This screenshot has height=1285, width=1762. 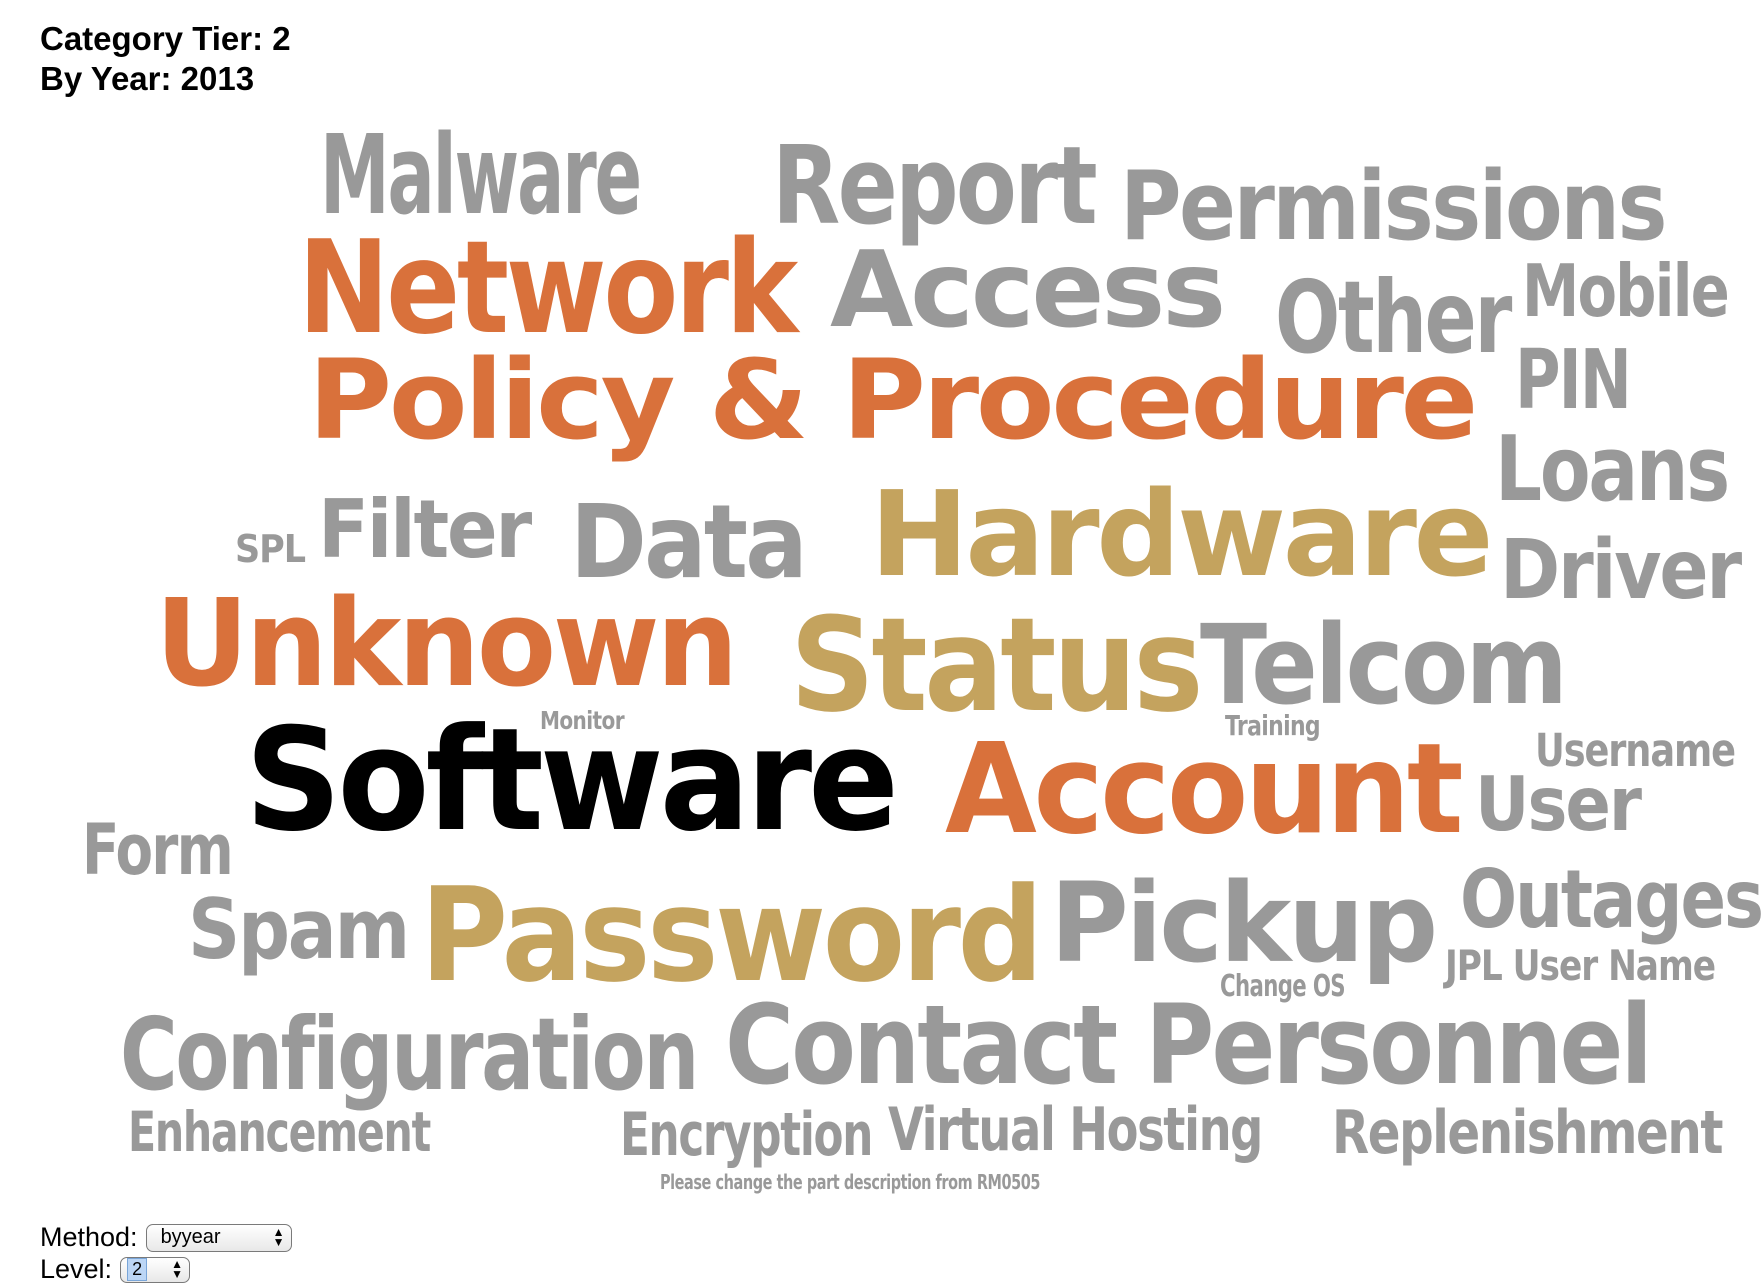 What do you see at coordinates (1558, 804) in the screenshot?
I see `word-user: User` at bounding box center [1558, 804].